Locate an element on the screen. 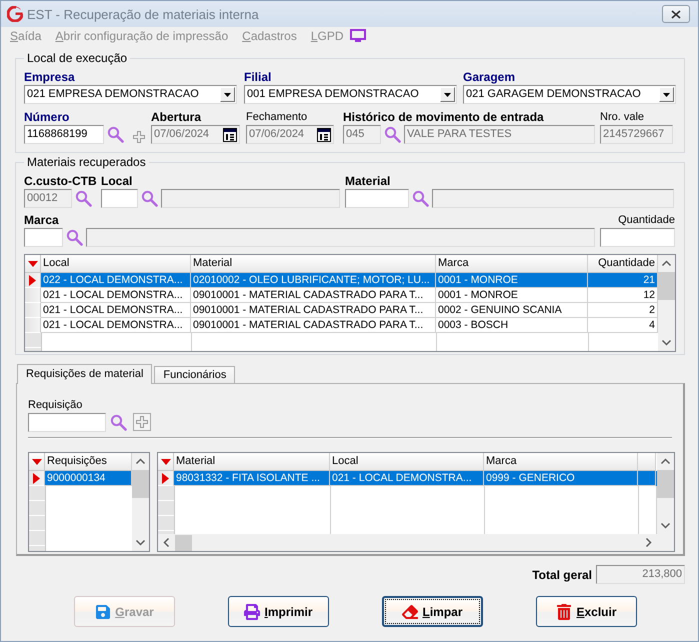 This screenshot has height=642, width=699. dropdown-field: 001 EMPRESA DEMONSTRACAO is located at coordinates (350, 94).